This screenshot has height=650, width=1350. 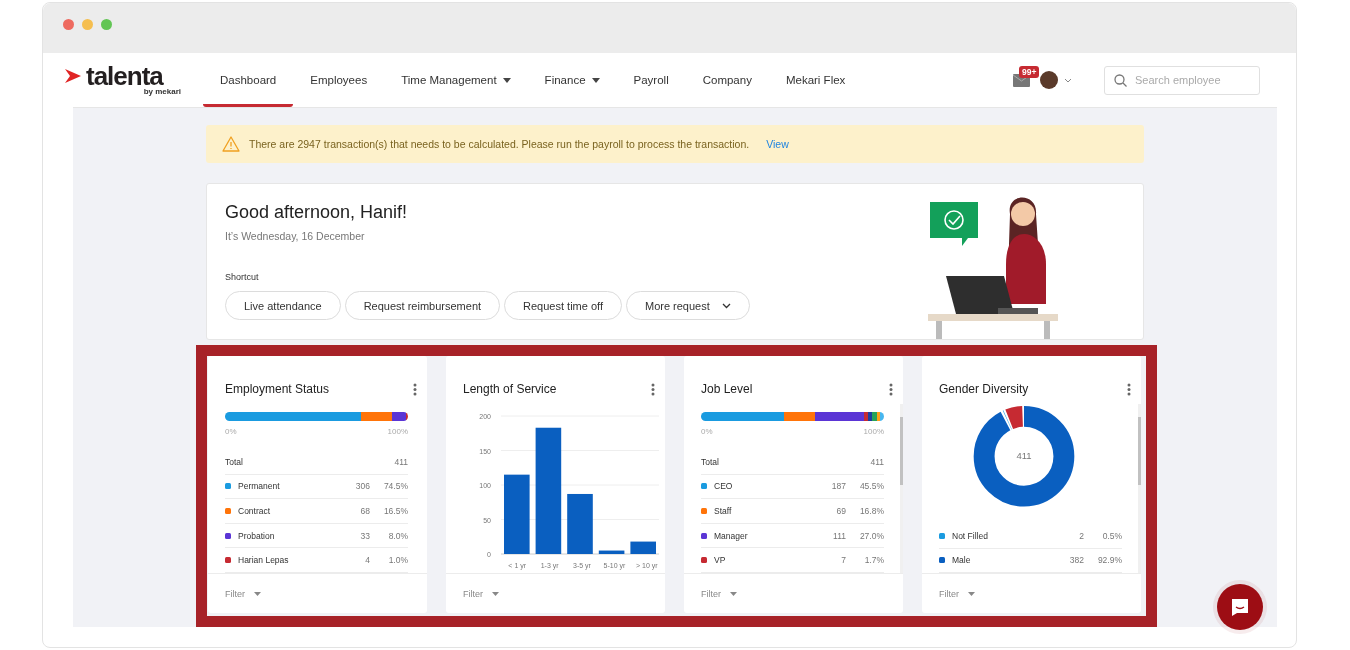 I want to click on warning-icon, so click(x=231, y=144).